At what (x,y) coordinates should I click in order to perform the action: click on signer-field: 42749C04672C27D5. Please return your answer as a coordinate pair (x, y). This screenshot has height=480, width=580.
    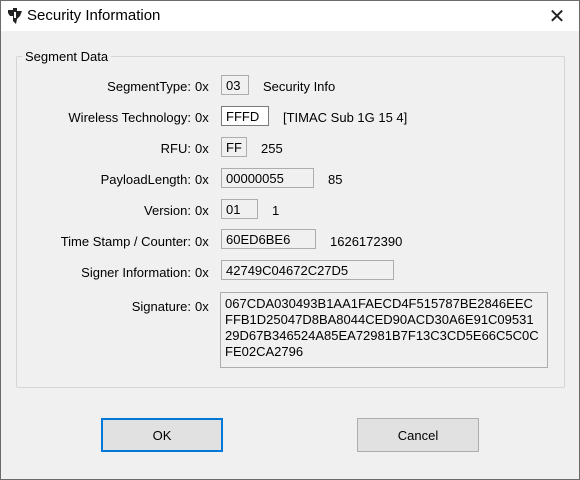
    Looking at the image, I should click on (307, 270).